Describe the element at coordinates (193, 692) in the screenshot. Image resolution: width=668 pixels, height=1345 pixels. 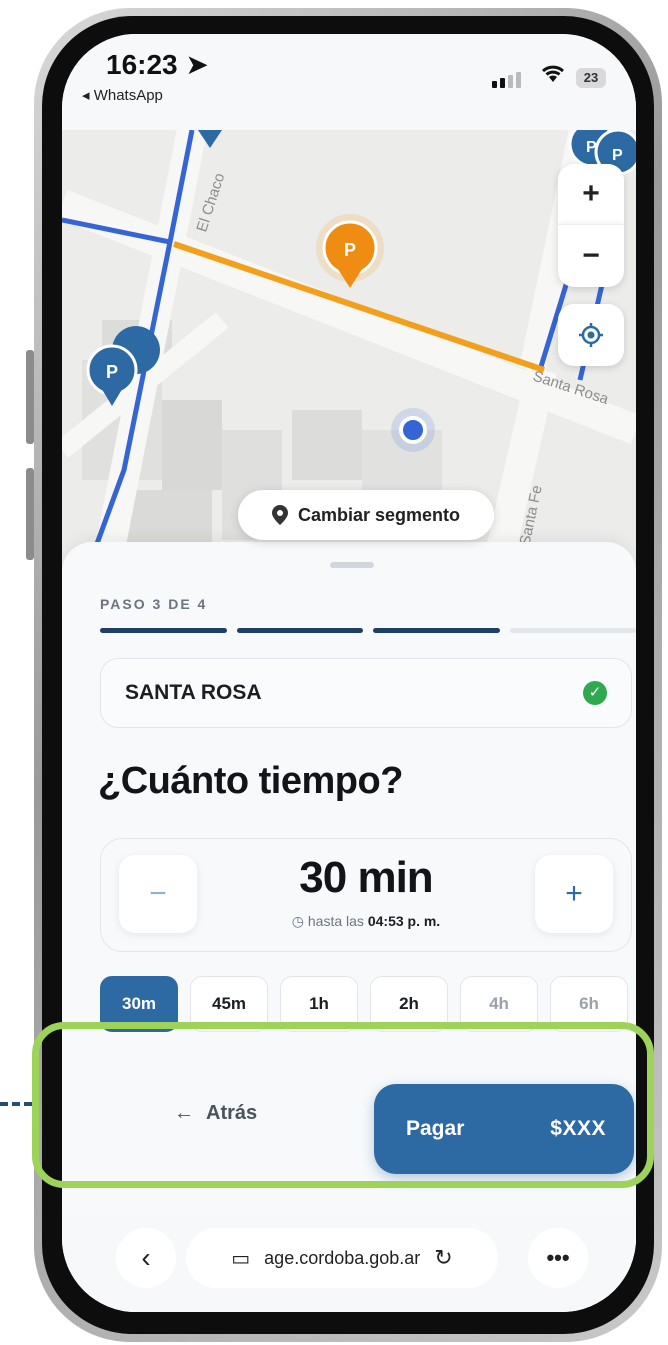
I see `segment-name: SANTA ROSA` at that location.